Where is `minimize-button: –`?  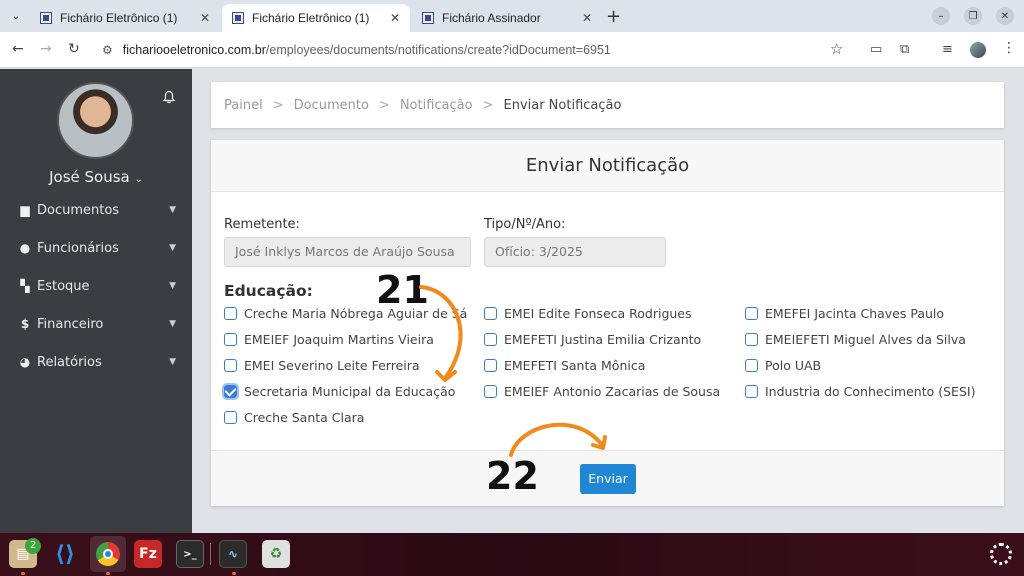 minimize-button: – is located at coordinates (941, 16).